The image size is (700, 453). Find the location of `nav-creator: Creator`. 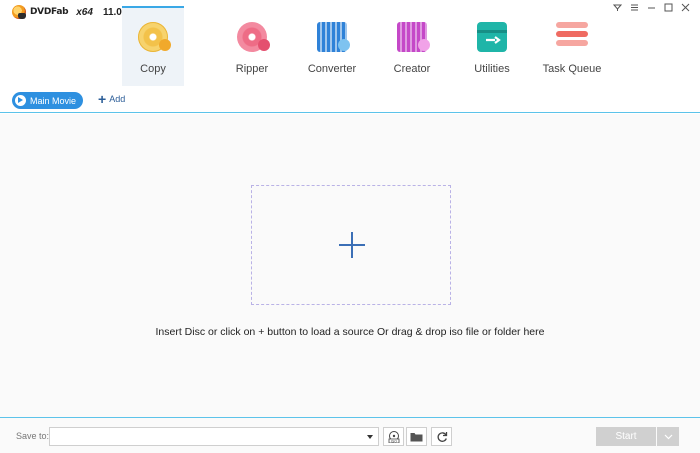

nav-creator: Creator is located at coordinates (412, 46).